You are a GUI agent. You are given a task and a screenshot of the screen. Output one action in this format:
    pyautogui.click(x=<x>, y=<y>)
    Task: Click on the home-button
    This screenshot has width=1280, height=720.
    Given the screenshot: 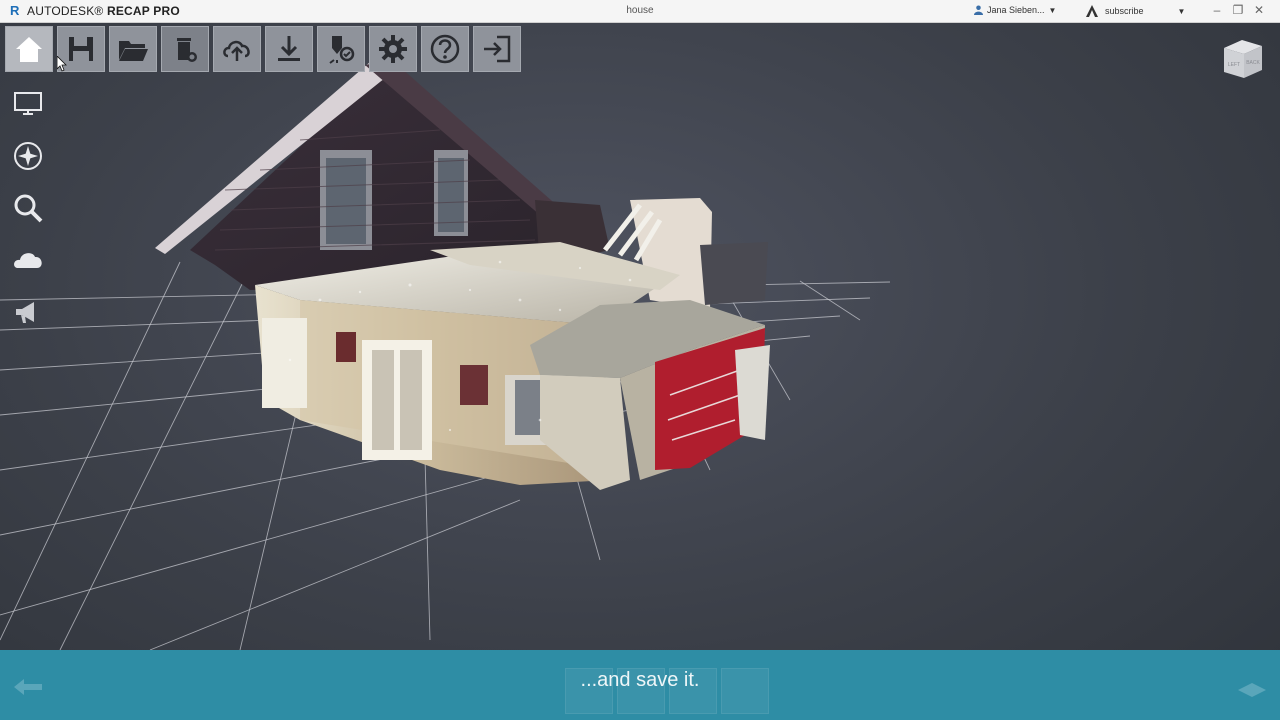 What is the action you would take?
    pyautogui.click(x=29, y=49)
    